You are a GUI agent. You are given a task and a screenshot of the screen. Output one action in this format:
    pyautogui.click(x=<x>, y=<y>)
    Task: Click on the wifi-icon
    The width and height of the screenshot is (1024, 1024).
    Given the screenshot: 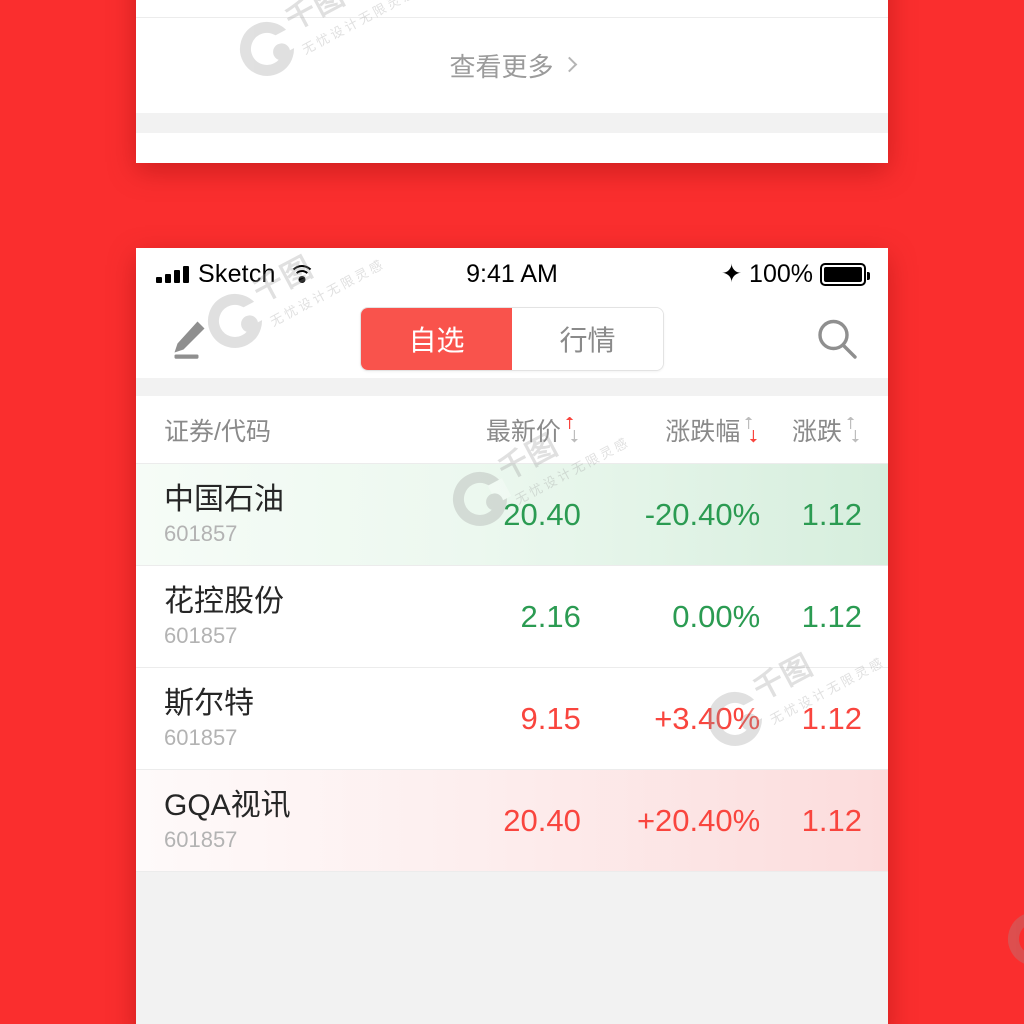 What is the action you would take?
    pyautogui.click(x=301, y=274)
    